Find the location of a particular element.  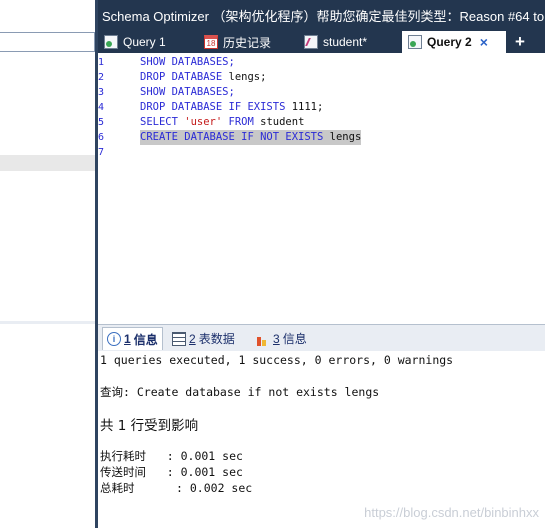

table-icon is located at coordinates (311, 42).